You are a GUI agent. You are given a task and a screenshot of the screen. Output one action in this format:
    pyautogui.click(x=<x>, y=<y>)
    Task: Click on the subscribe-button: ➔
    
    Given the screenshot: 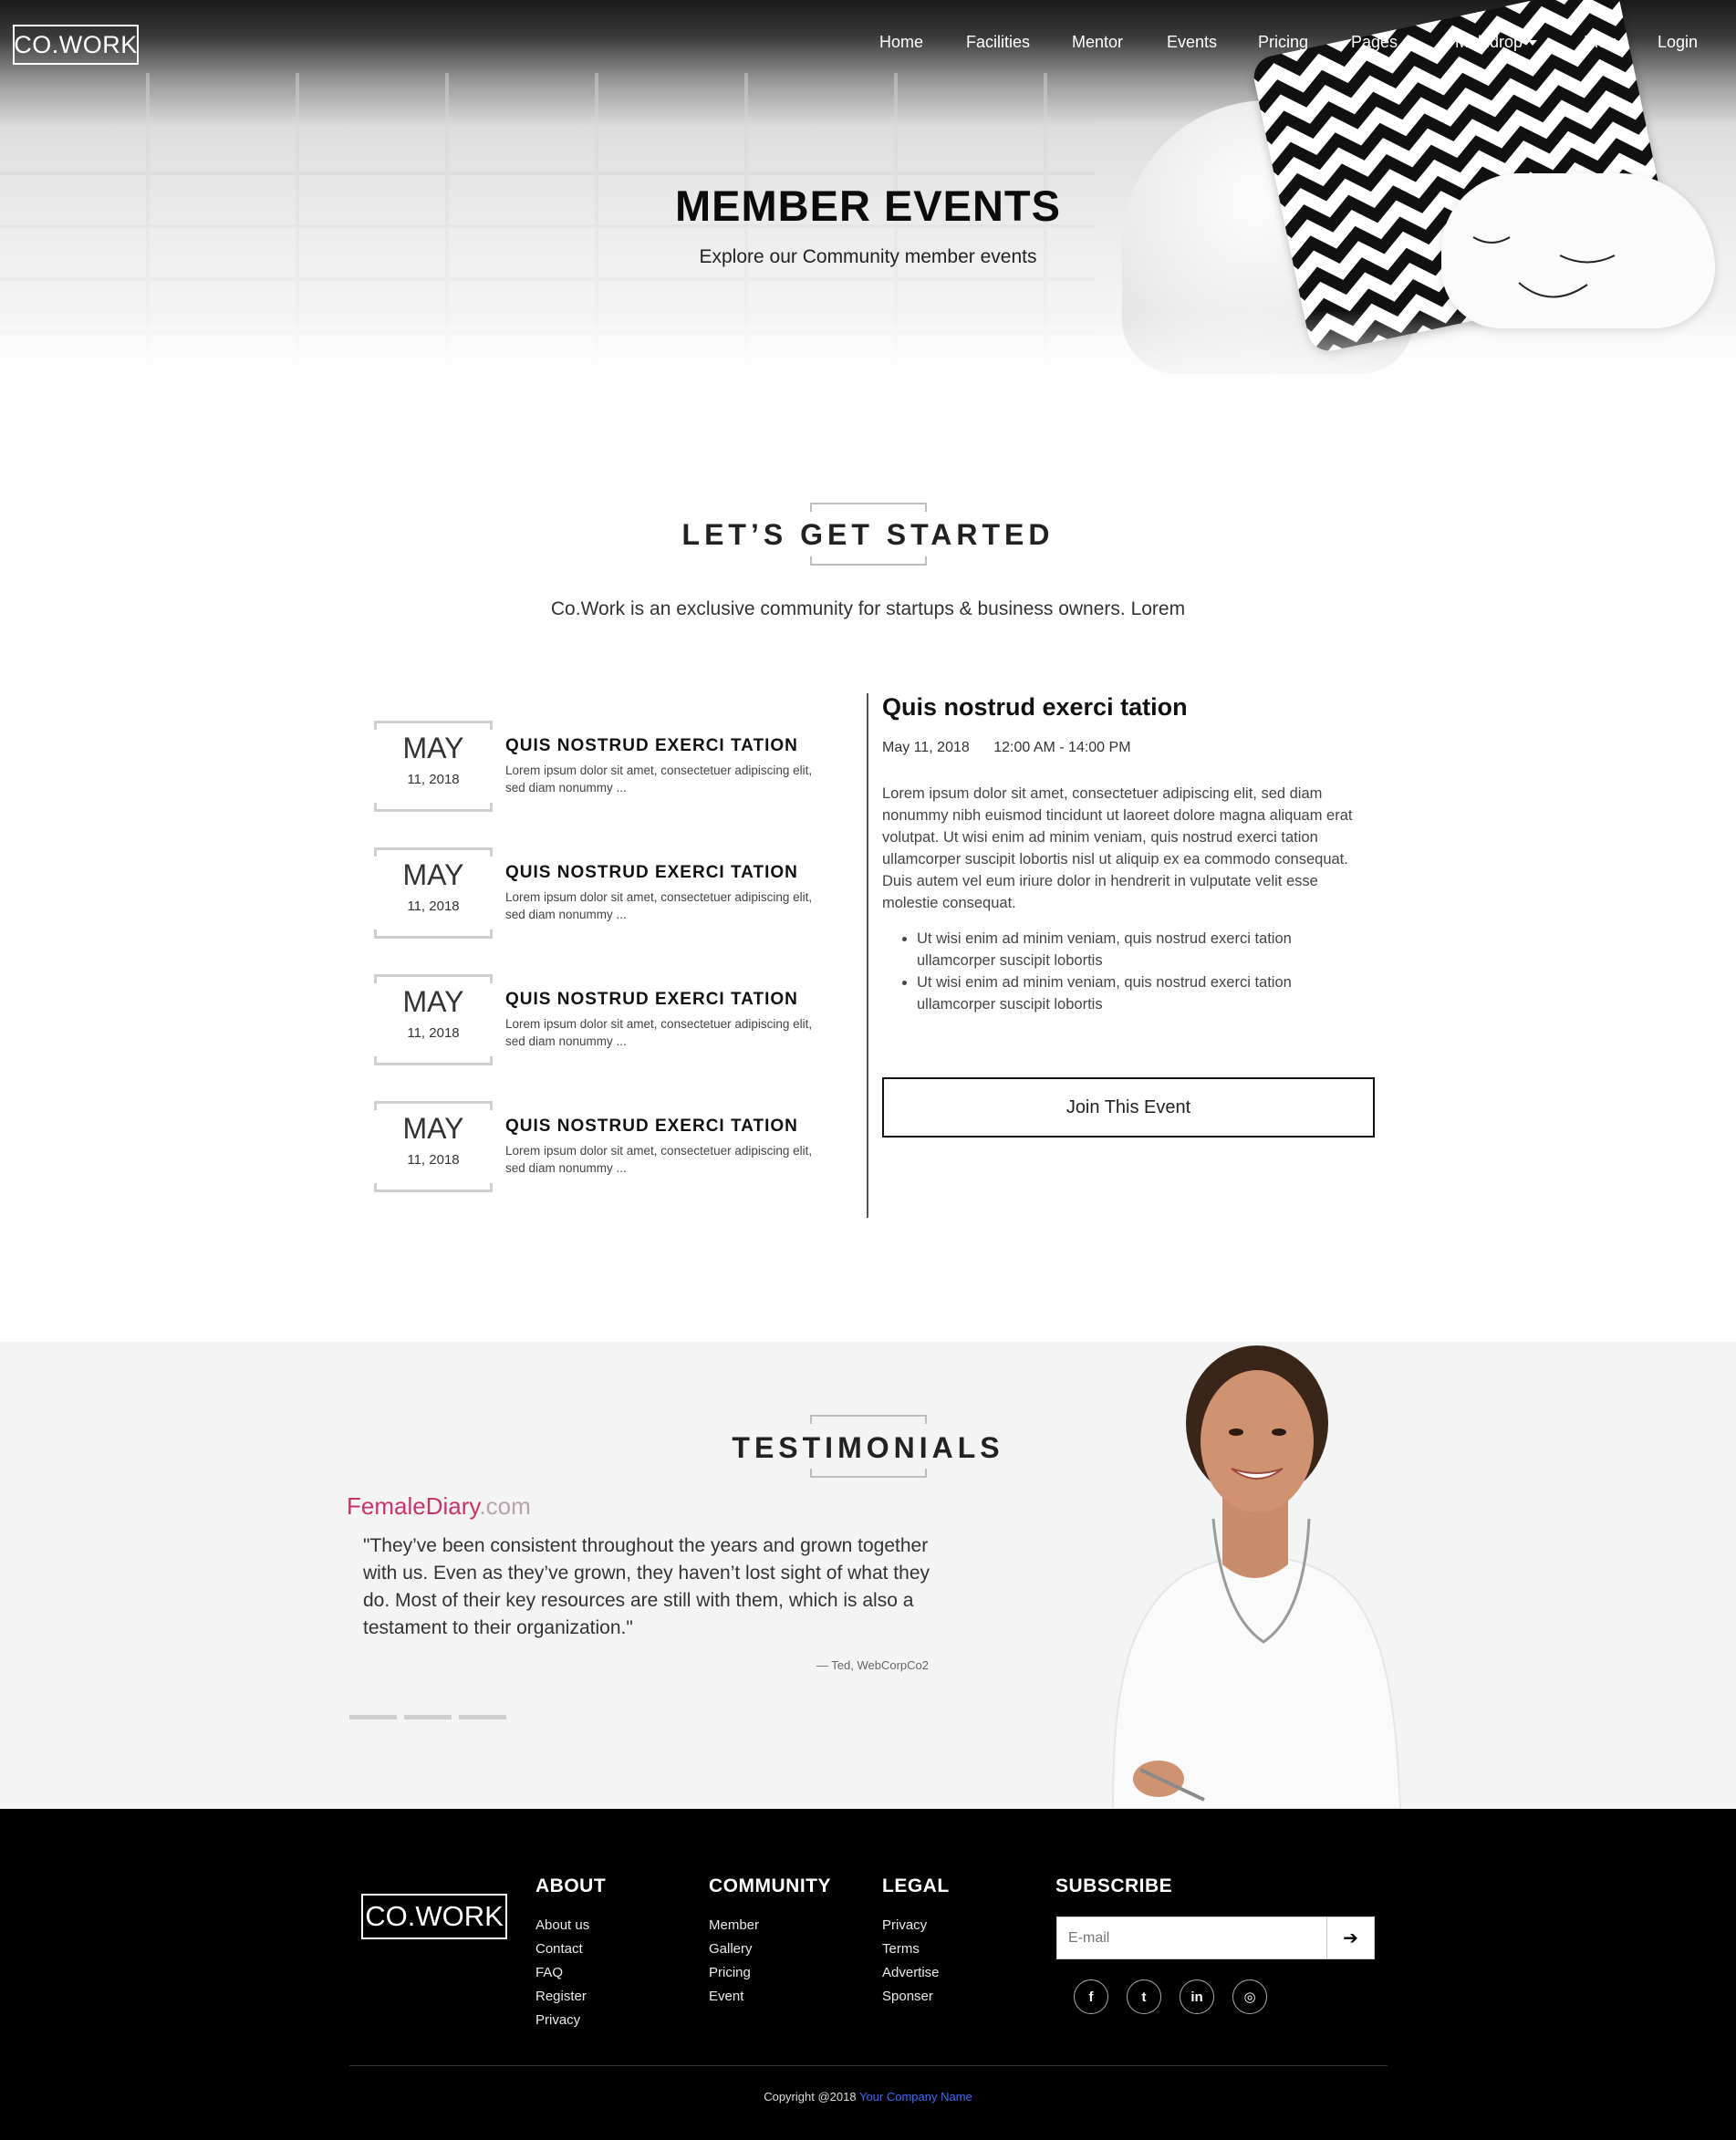 What is the action you would take?
    pyautogui.click(x=1350, y=1937)
    